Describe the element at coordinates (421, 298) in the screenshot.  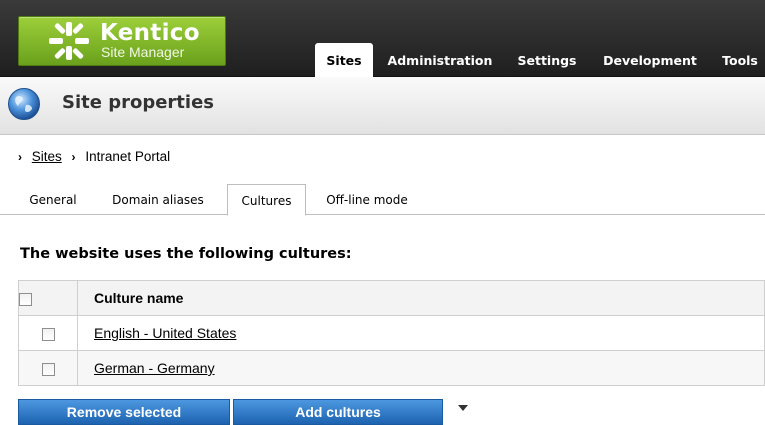
I see `culture-name-header: Culture name` at that location.